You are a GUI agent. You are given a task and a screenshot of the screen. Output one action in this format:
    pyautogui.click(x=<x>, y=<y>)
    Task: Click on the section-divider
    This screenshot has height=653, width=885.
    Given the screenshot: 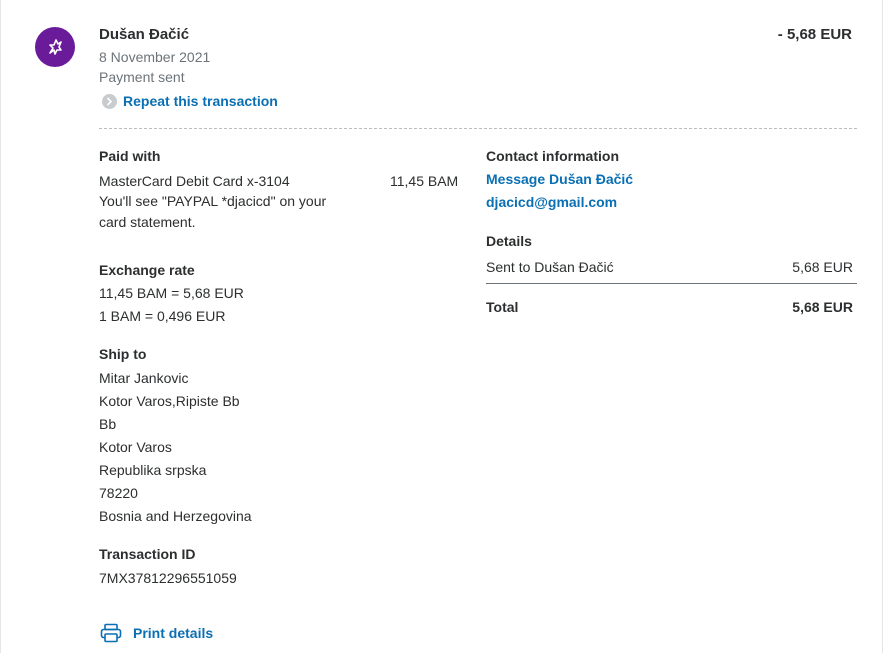 What is the action you would take?
    pyautogui.click(x=478, y=128)
    